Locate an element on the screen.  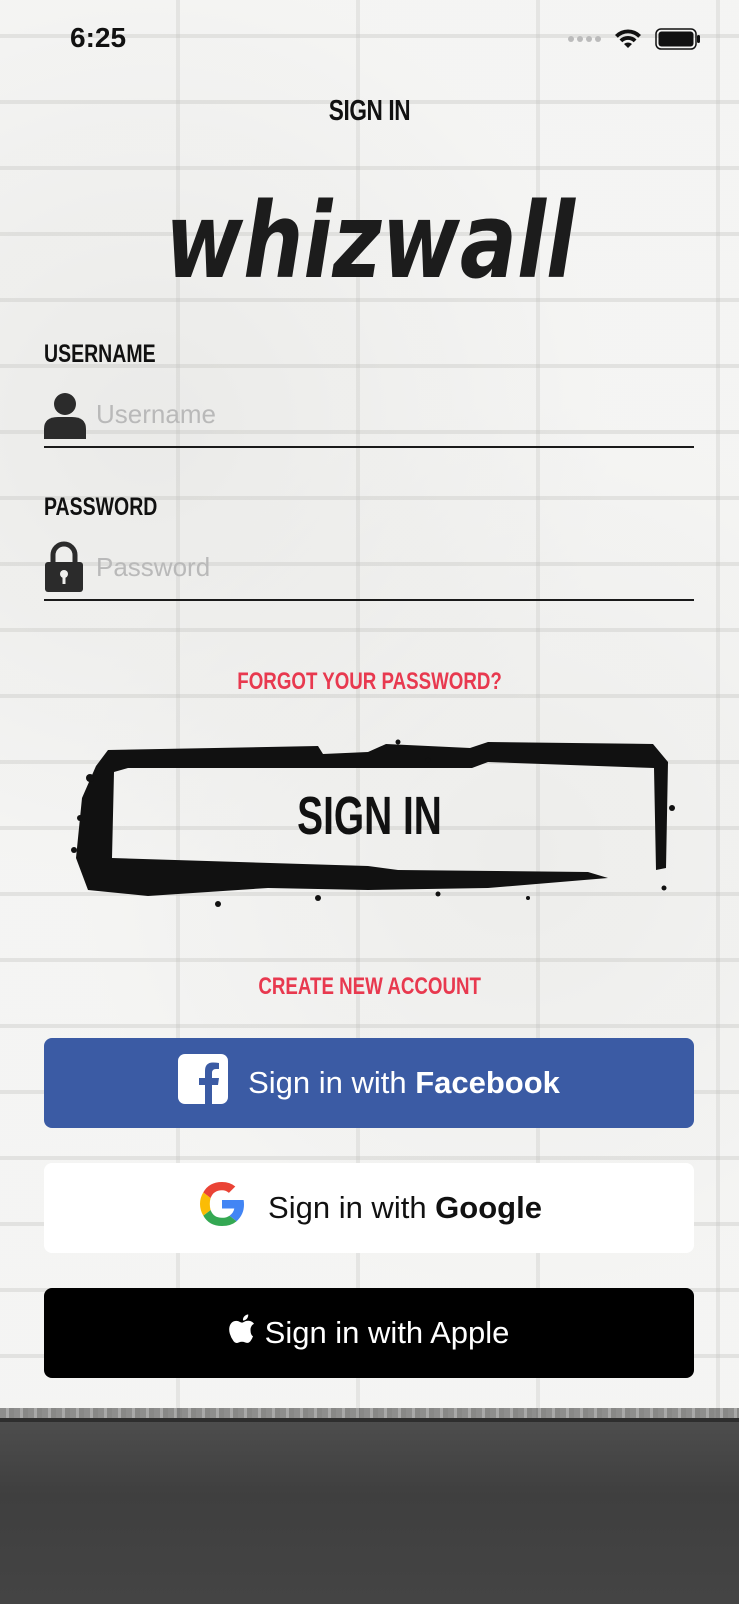
brush-frame is located at coordinates (372, 819).